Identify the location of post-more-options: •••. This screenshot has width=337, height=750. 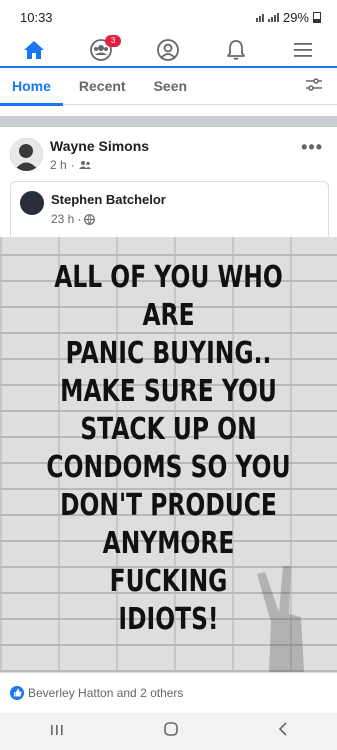
(312, 147).